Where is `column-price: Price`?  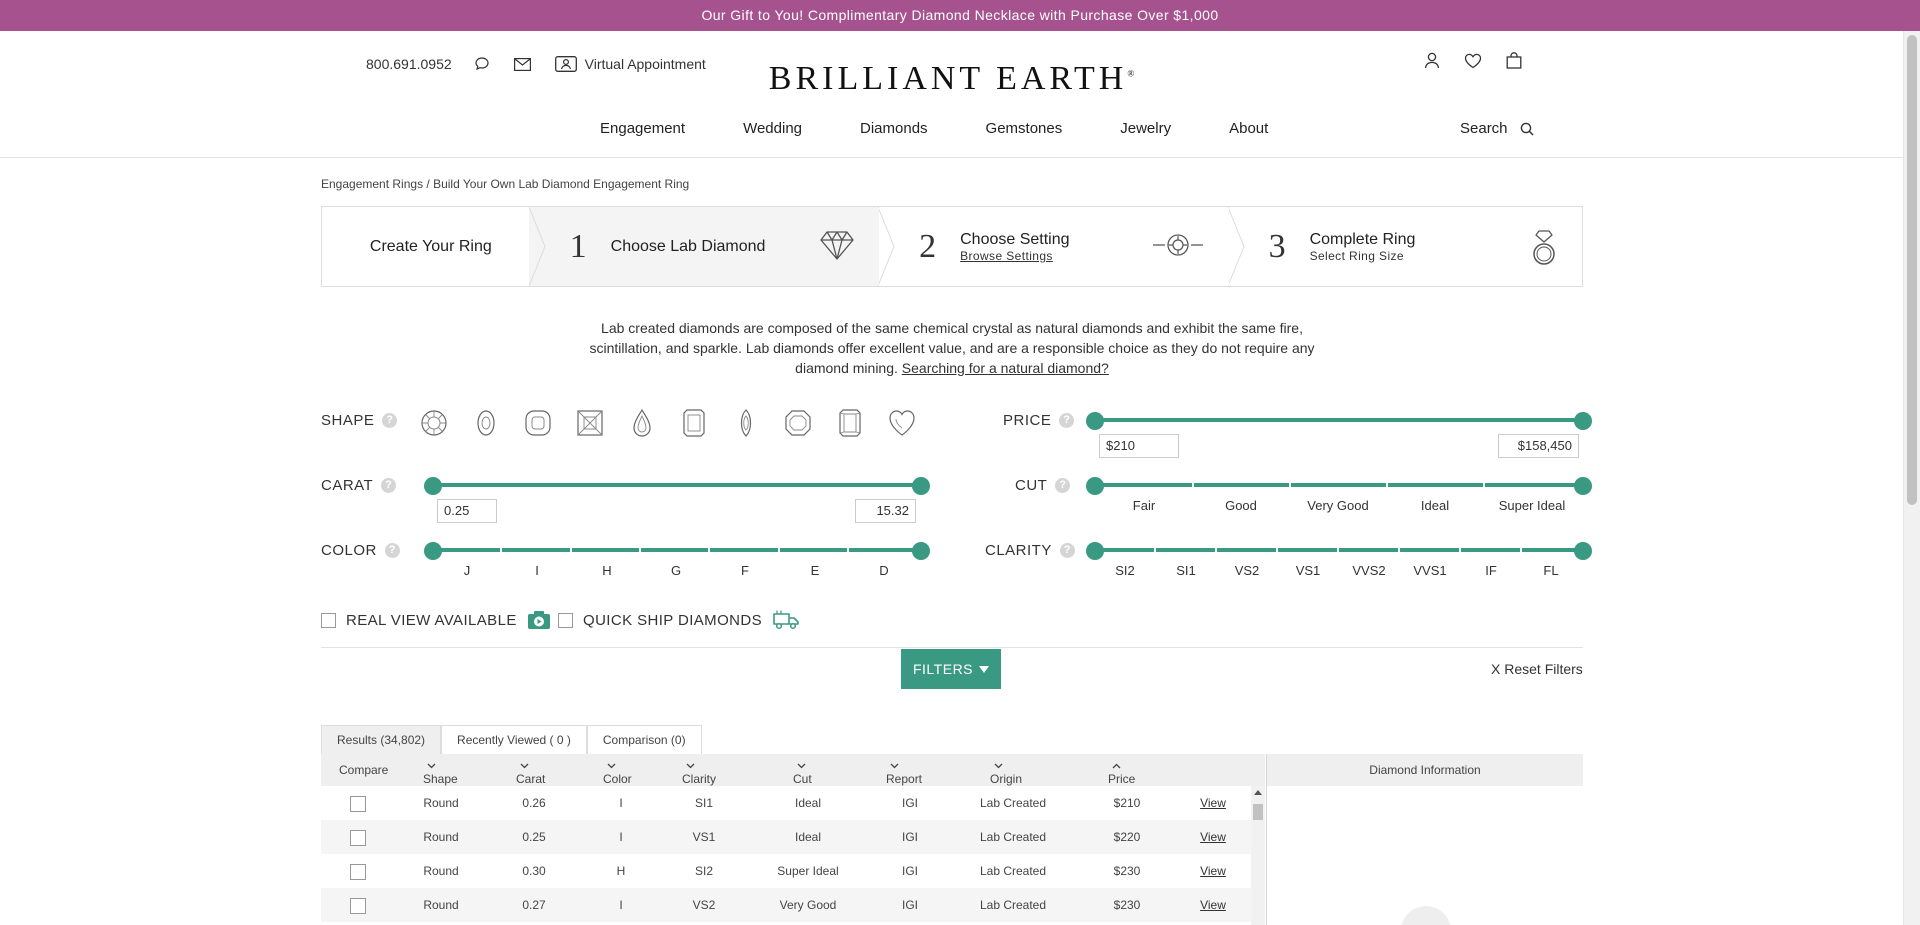
column-price: Price is located at coordinates (1121, 774).